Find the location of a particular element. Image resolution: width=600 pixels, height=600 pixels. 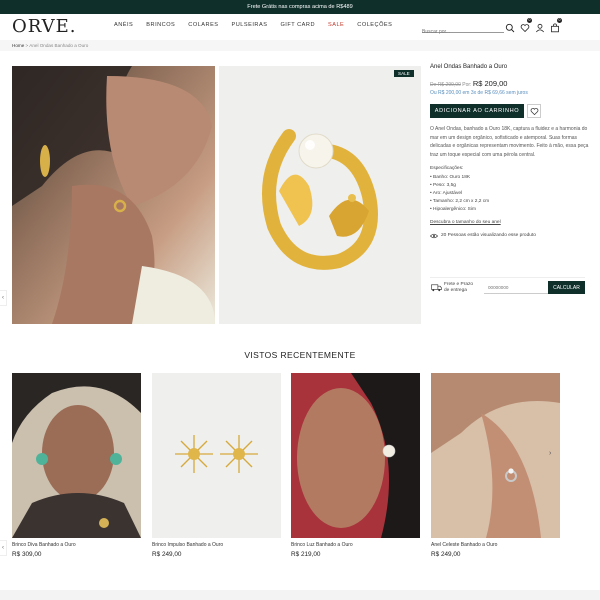

shipping-calculator: Frete e Prazo de entrega CALCULAR is located at coordinates (507, 289).